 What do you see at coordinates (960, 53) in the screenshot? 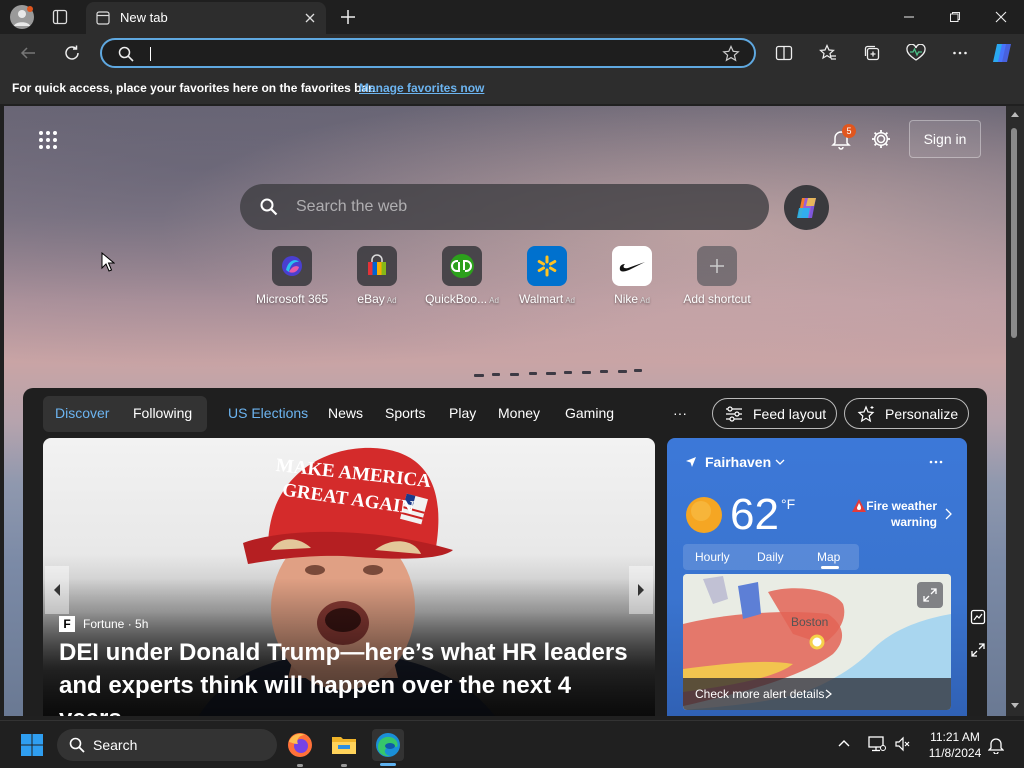
I see `settings-more-icon` at bounding box center [960, 53].